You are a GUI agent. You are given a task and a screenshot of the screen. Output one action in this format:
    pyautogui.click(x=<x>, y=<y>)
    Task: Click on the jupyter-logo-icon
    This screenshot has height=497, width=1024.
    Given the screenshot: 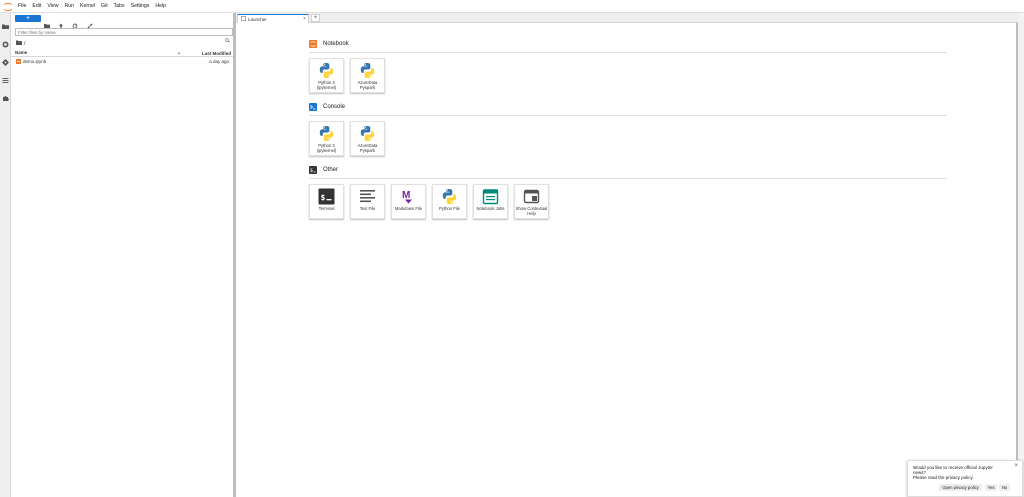 What is the action you would take?
    pyautogui.click(x=8, y=6)
    